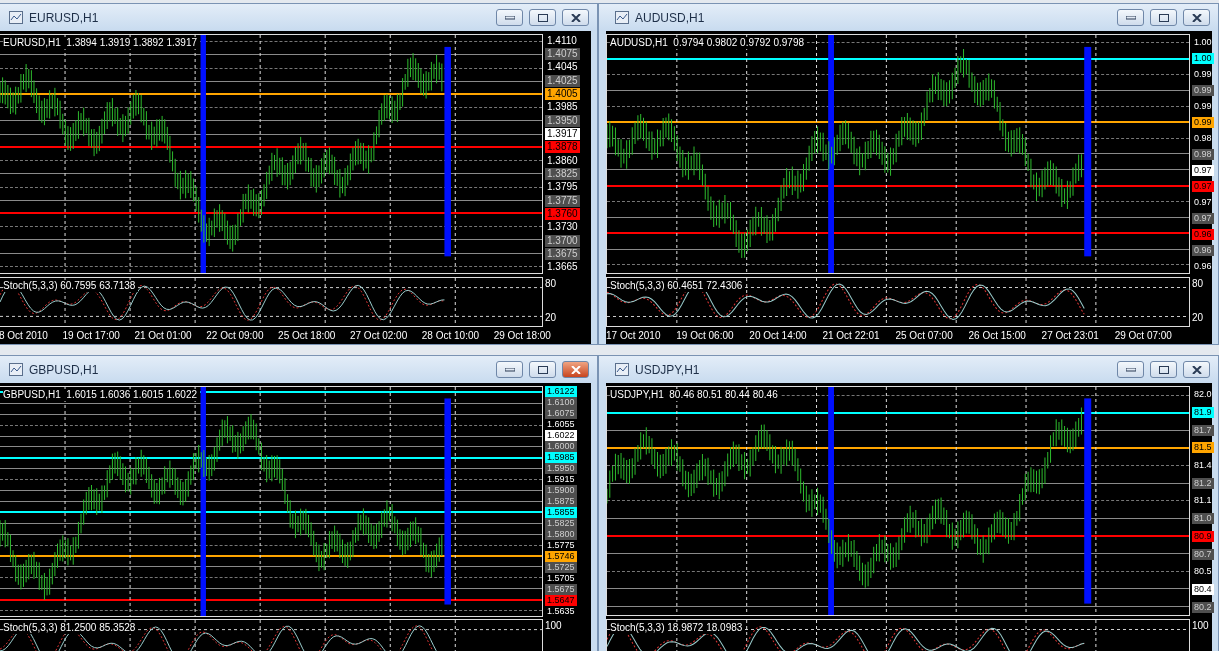 This screenshot has width=1219, height=651. What do you see at coordinates (1203, 536) in the screenshot?
I see `price-label: 80.9` at bounding box center [1203, 536].